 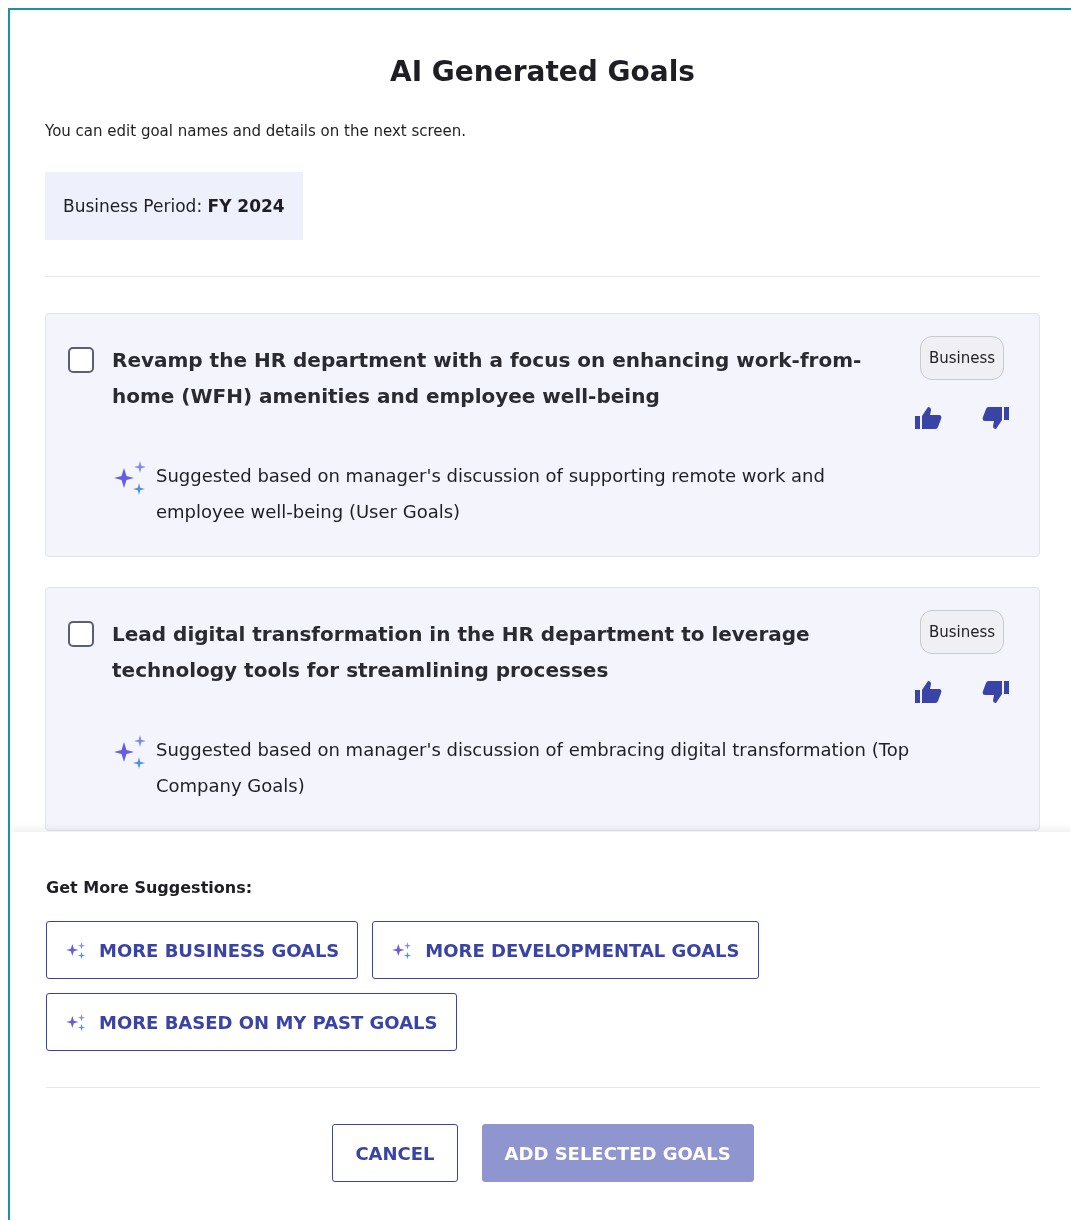 I want to click on suggestion-reason: Suggested based on manager's discussion of supporting remote work and employee well-being (User Goals), so click(x=491, y=494).